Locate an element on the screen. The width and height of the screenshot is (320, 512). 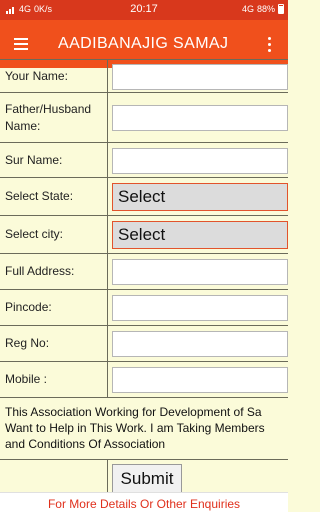
father-husband-name-label: Father/Husband Name: is located at coordinates (54, 117).